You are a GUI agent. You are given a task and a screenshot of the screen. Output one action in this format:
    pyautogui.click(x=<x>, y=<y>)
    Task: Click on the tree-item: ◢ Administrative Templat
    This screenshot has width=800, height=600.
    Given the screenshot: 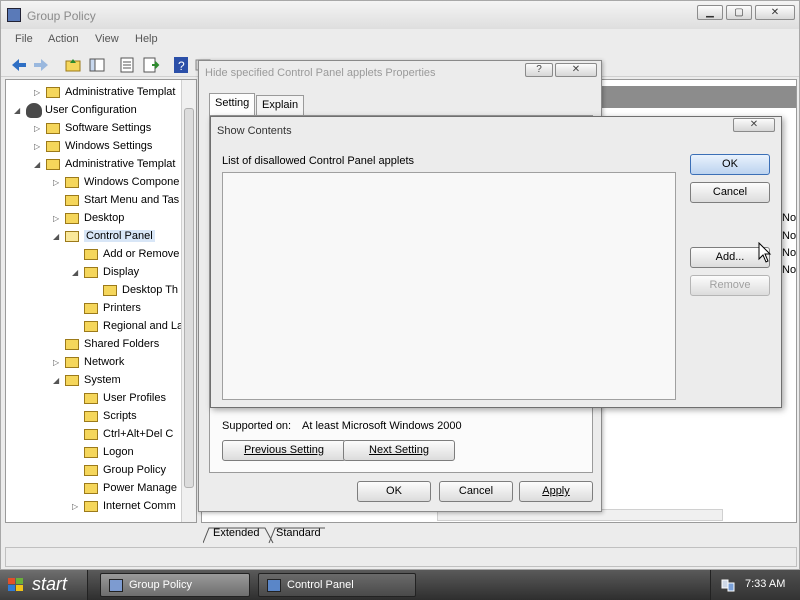 What is the action you would take?
    pyautogui.click(x=115, y=165)
    